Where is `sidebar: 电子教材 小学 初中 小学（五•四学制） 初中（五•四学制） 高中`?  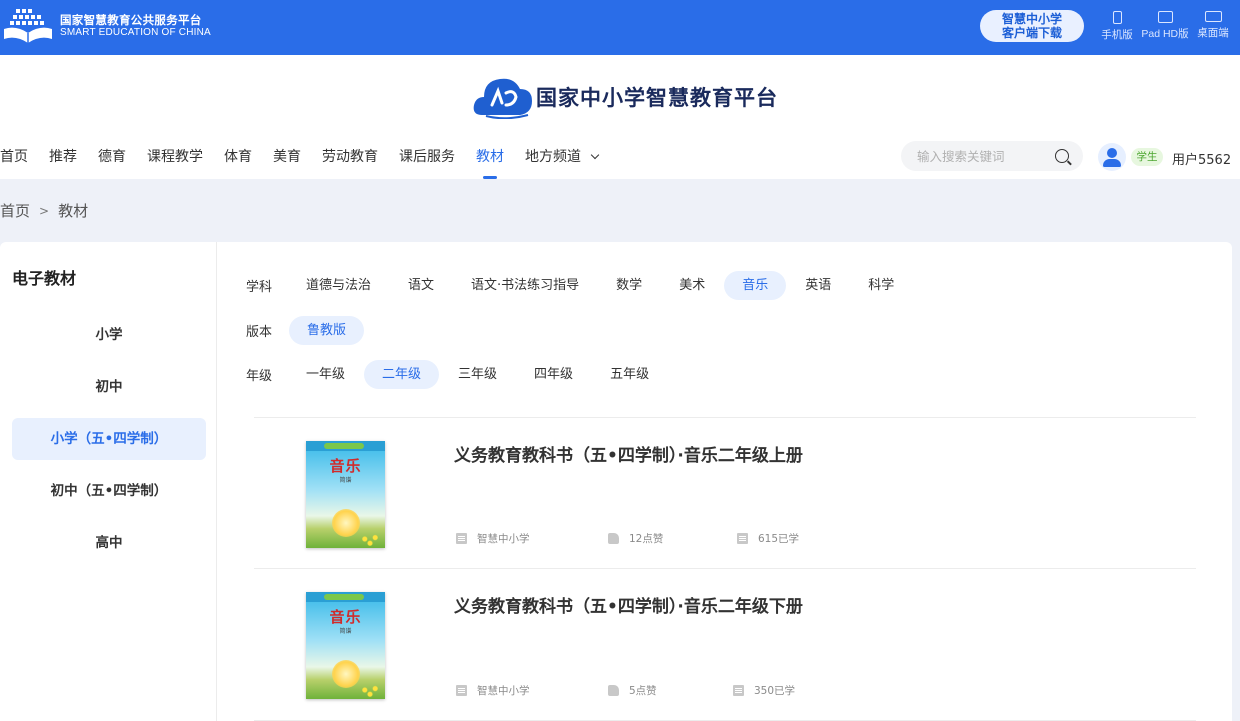 sidebar: 电子教材 小学 初中 小学（五•四学制） 初中（五•四学制） 高中 is located at coordinates (108, 481).